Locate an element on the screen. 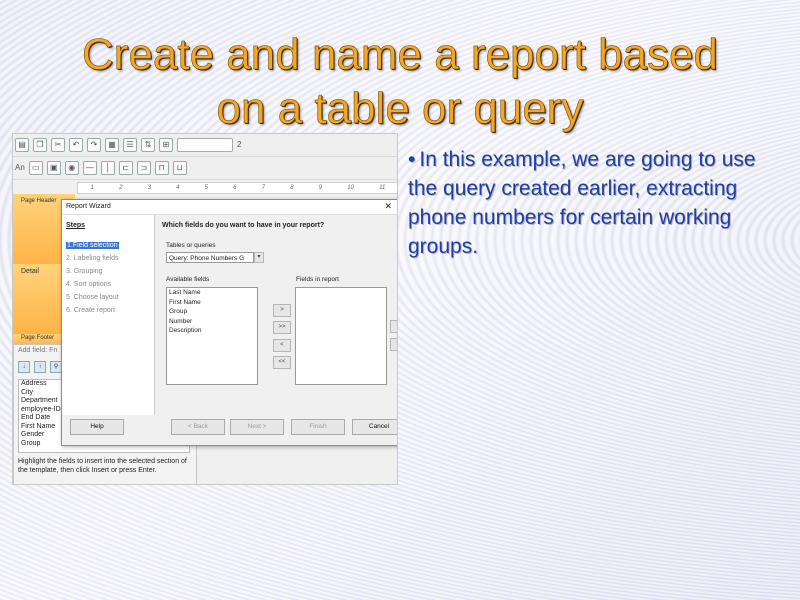 The width and height of the screenshot is (800, 600). slide-title-line-1: Create and name a report based is located at coordinates (400, 55).